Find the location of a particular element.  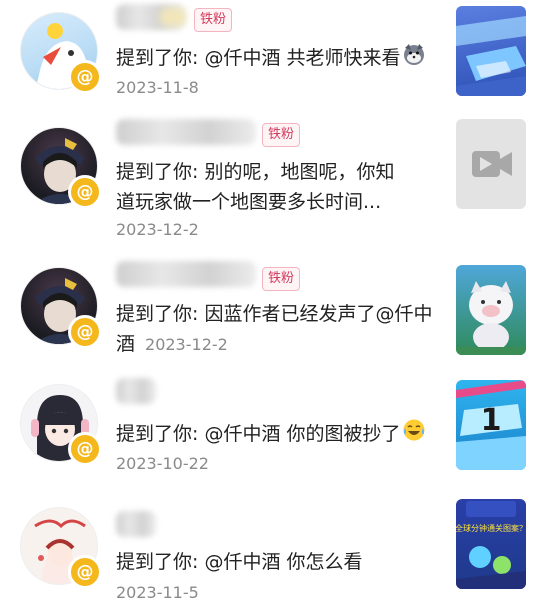

timestamp: 2023-11-8 is located at coordinates (157, 87).